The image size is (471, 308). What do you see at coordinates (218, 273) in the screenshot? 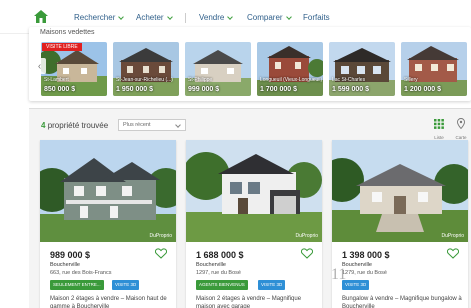
I see `listing-address: 1297, rue du Bosé` at bounding box center [218, 273].